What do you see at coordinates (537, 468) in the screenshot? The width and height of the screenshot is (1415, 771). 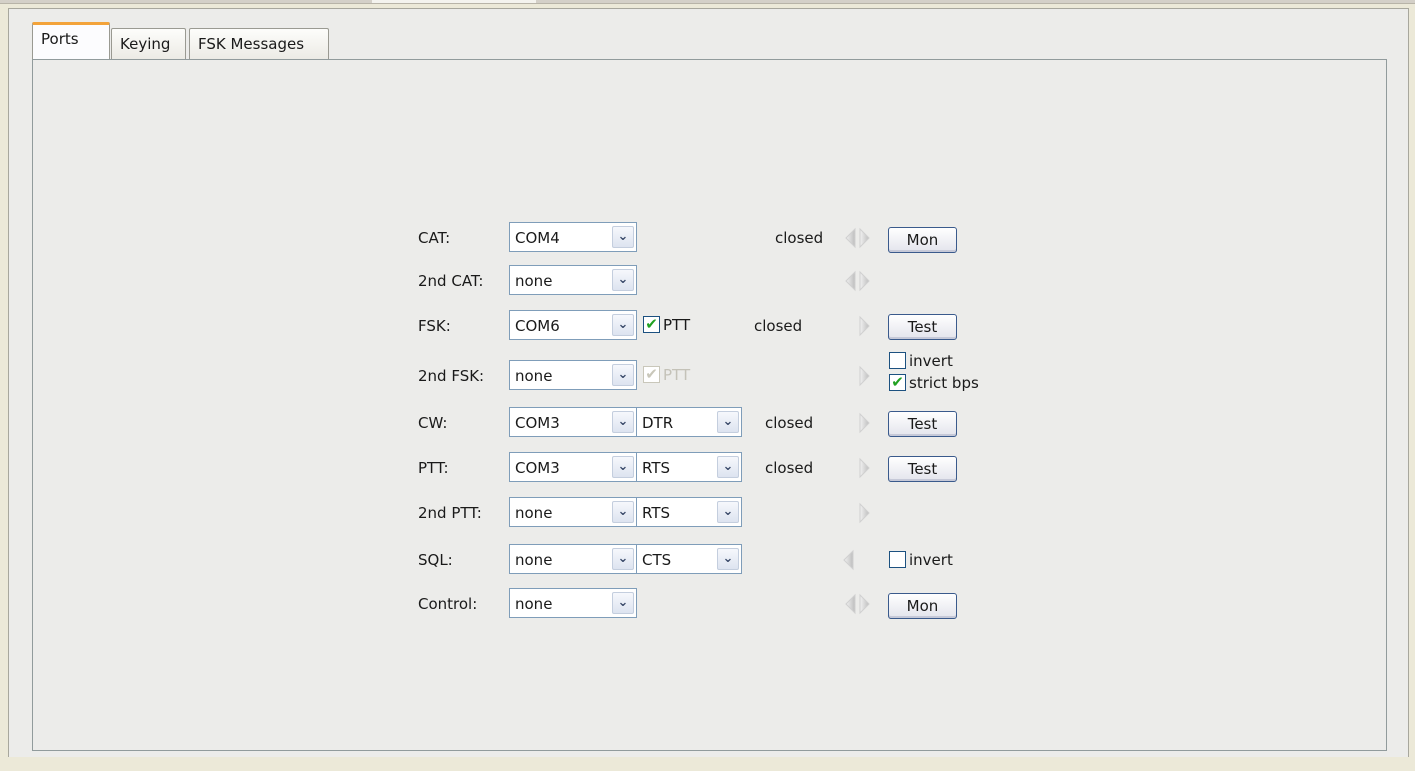 I see `ptt-port-value: COM3` at bounding box center [537, 468].